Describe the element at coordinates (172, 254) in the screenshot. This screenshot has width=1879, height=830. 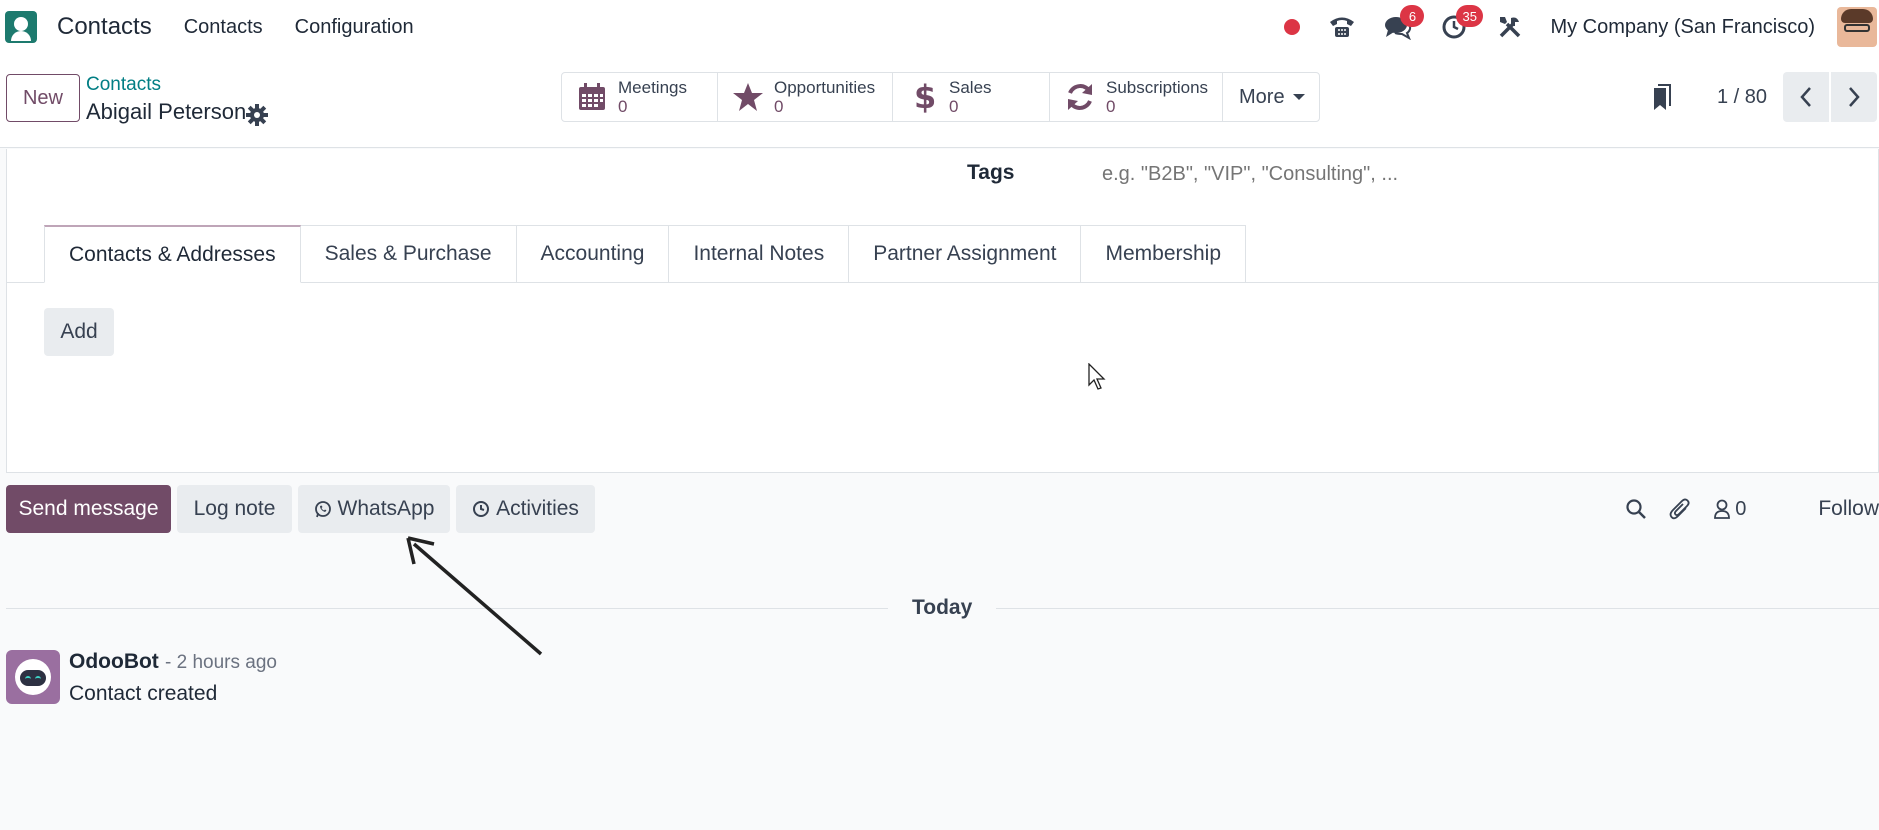
I see `tab-contacts-addresses: Contacts & Addresses` at that location.